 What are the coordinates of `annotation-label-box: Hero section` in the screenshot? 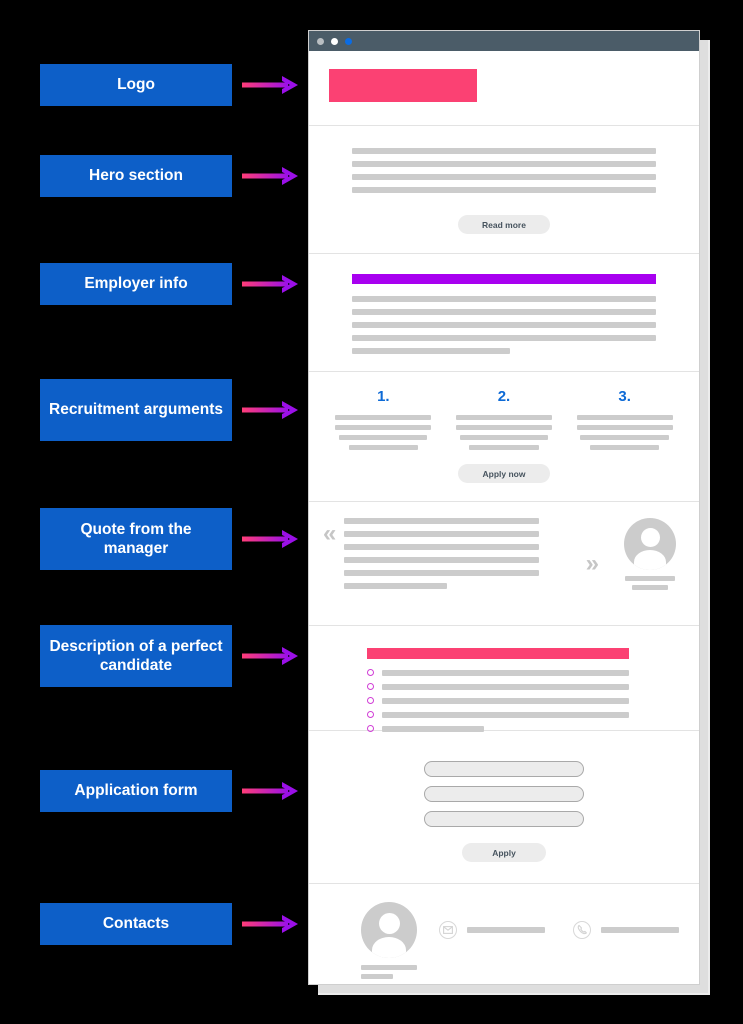 It's located at (136, 176).